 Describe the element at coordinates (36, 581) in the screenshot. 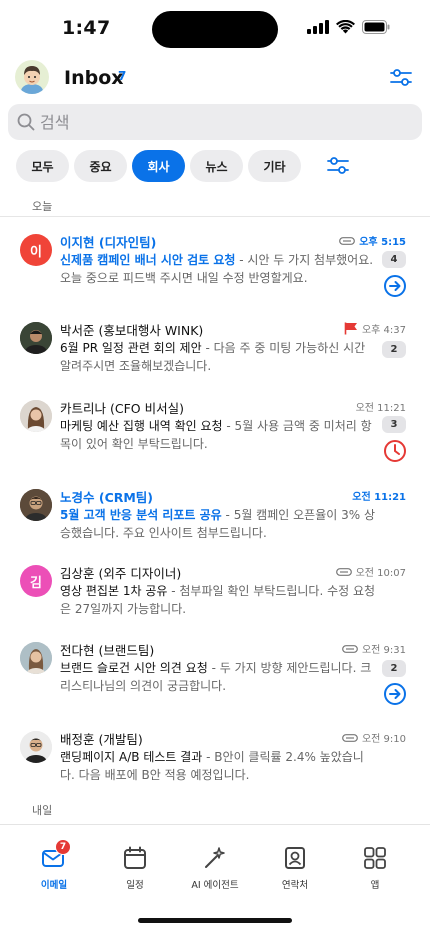

I see `sender-avatar: 김` at that location.